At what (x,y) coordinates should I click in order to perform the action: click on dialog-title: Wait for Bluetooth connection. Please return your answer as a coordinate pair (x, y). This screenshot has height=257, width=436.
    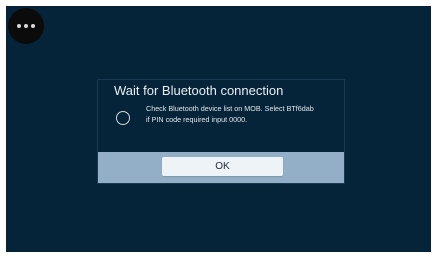
    Looking at the image, I should click on (199, 90).